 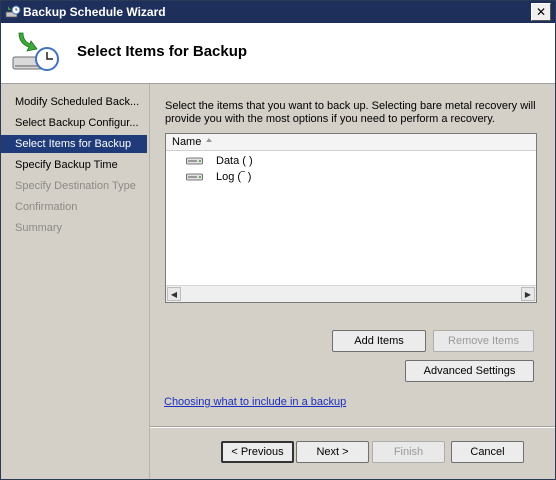 What do you see at coordinates (528, 294) in the screenshot?
I see `scroll-right-icon: ▶` at bounding box center [528, 294].